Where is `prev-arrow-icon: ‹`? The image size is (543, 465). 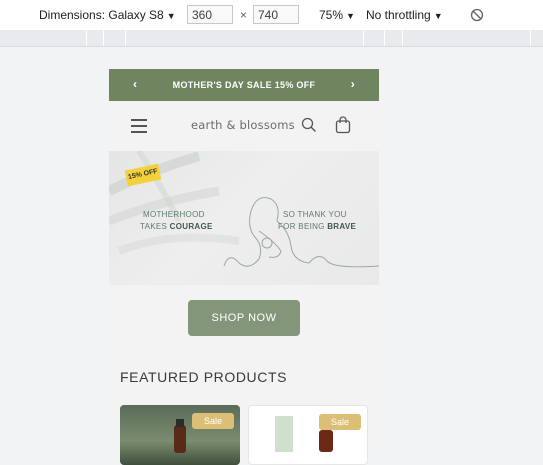
prev-arrow-icon: ‹ is located at coordinates (135, 84).